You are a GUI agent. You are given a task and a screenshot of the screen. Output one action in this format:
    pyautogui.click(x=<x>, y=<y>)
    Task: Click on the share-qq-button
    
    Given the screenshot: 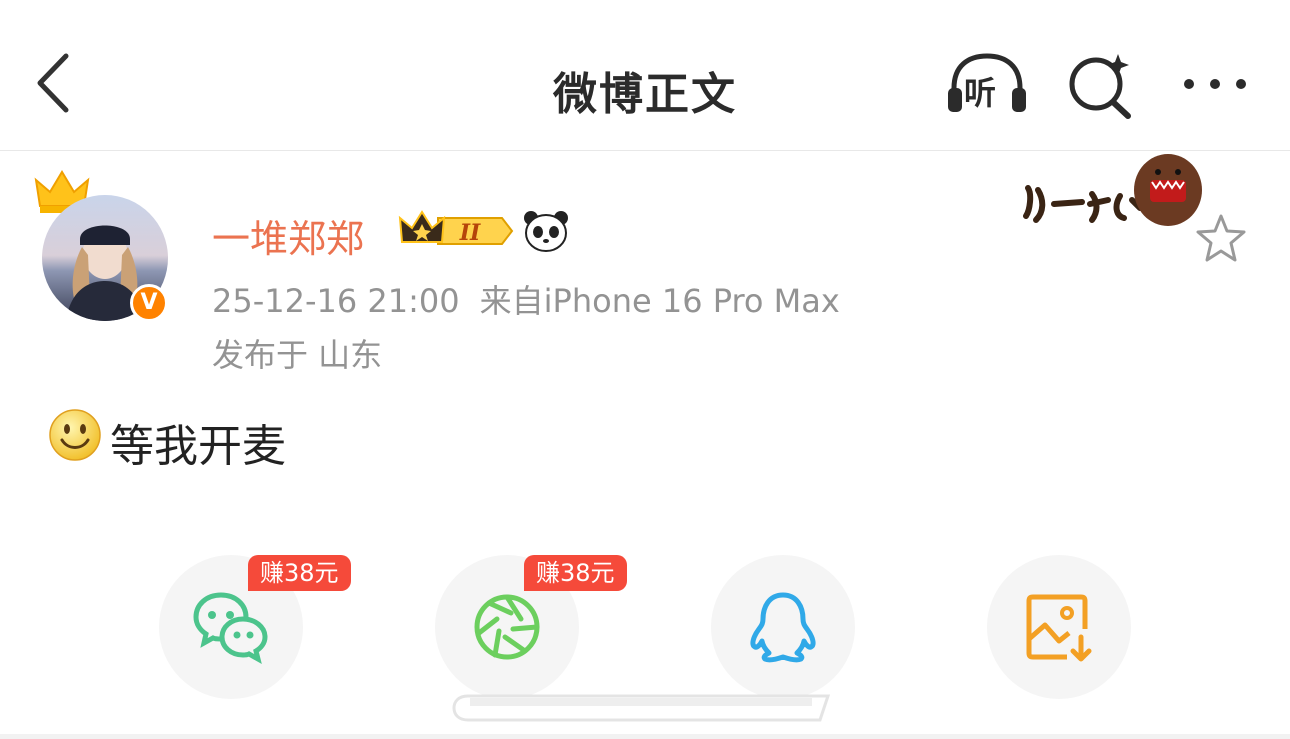 What is the action you would take?
    pyautogui.click(x=783, y=627)
    